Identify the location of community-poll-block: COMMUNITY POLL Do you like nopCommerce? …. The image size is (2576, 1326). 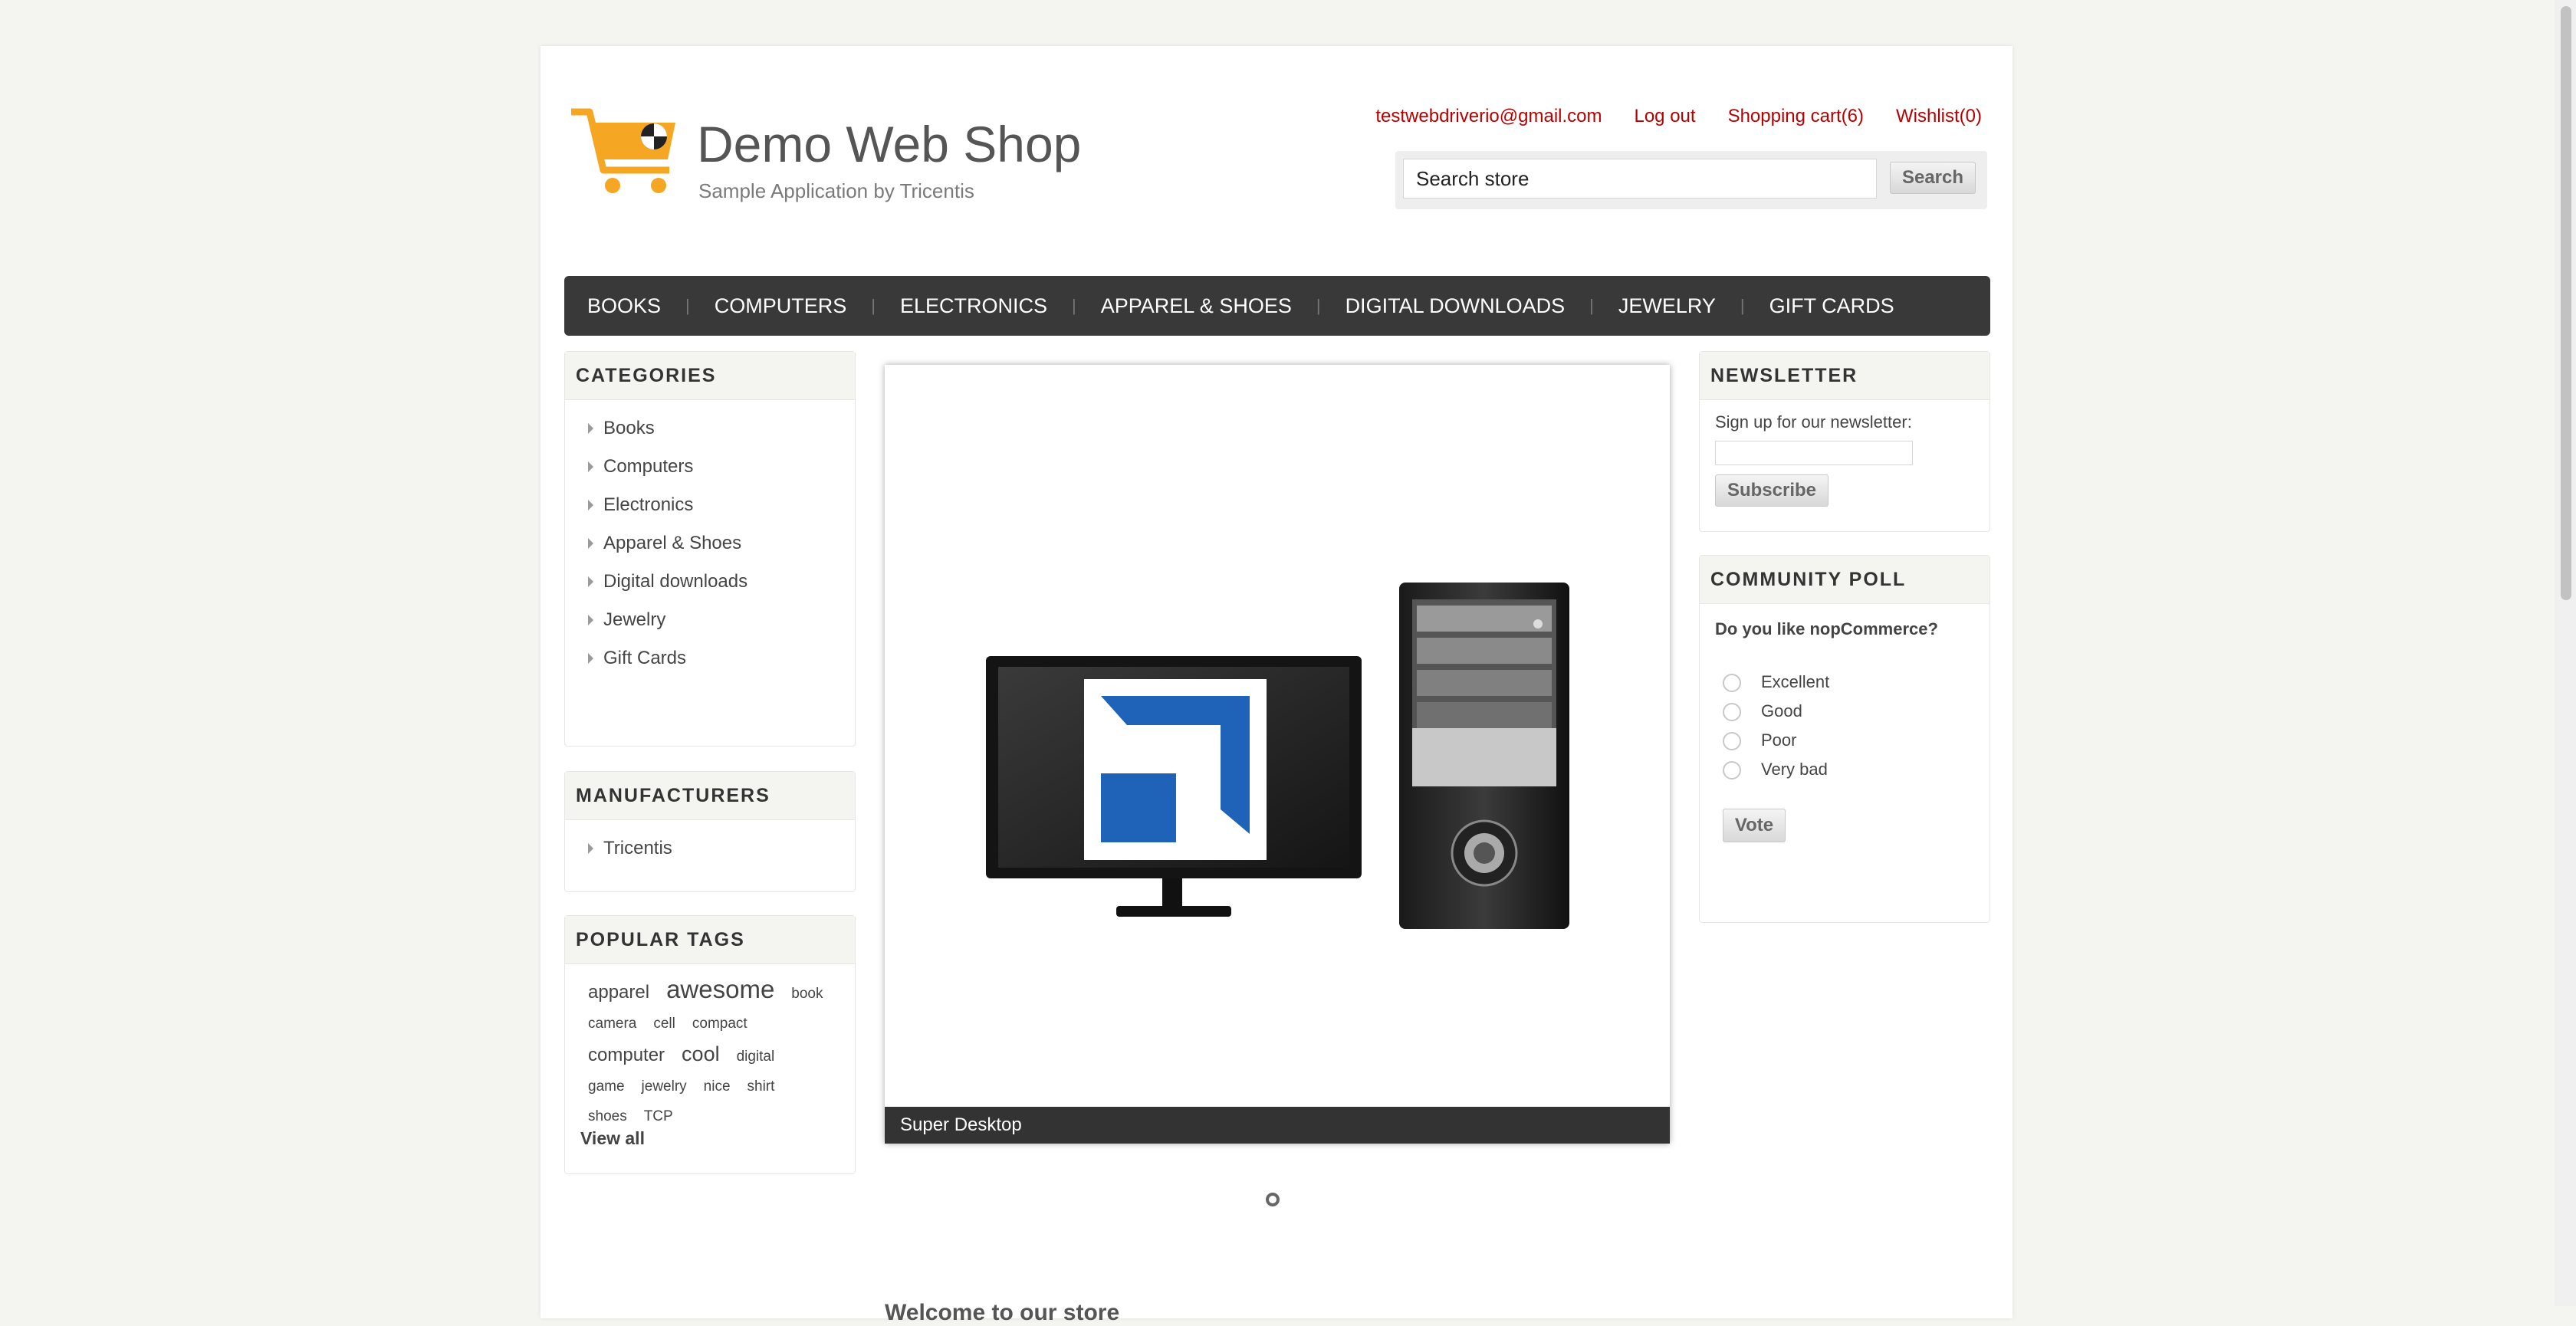
(1845, 739).